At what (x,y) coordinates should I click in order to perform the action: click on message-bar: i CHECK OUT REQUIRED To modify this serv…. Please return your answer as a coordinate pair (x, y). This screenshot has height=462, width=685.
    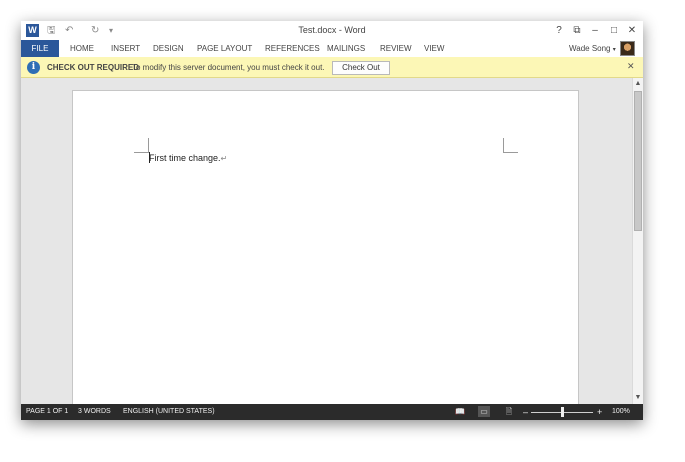
    Looking at the image, I should click on (332, 67).